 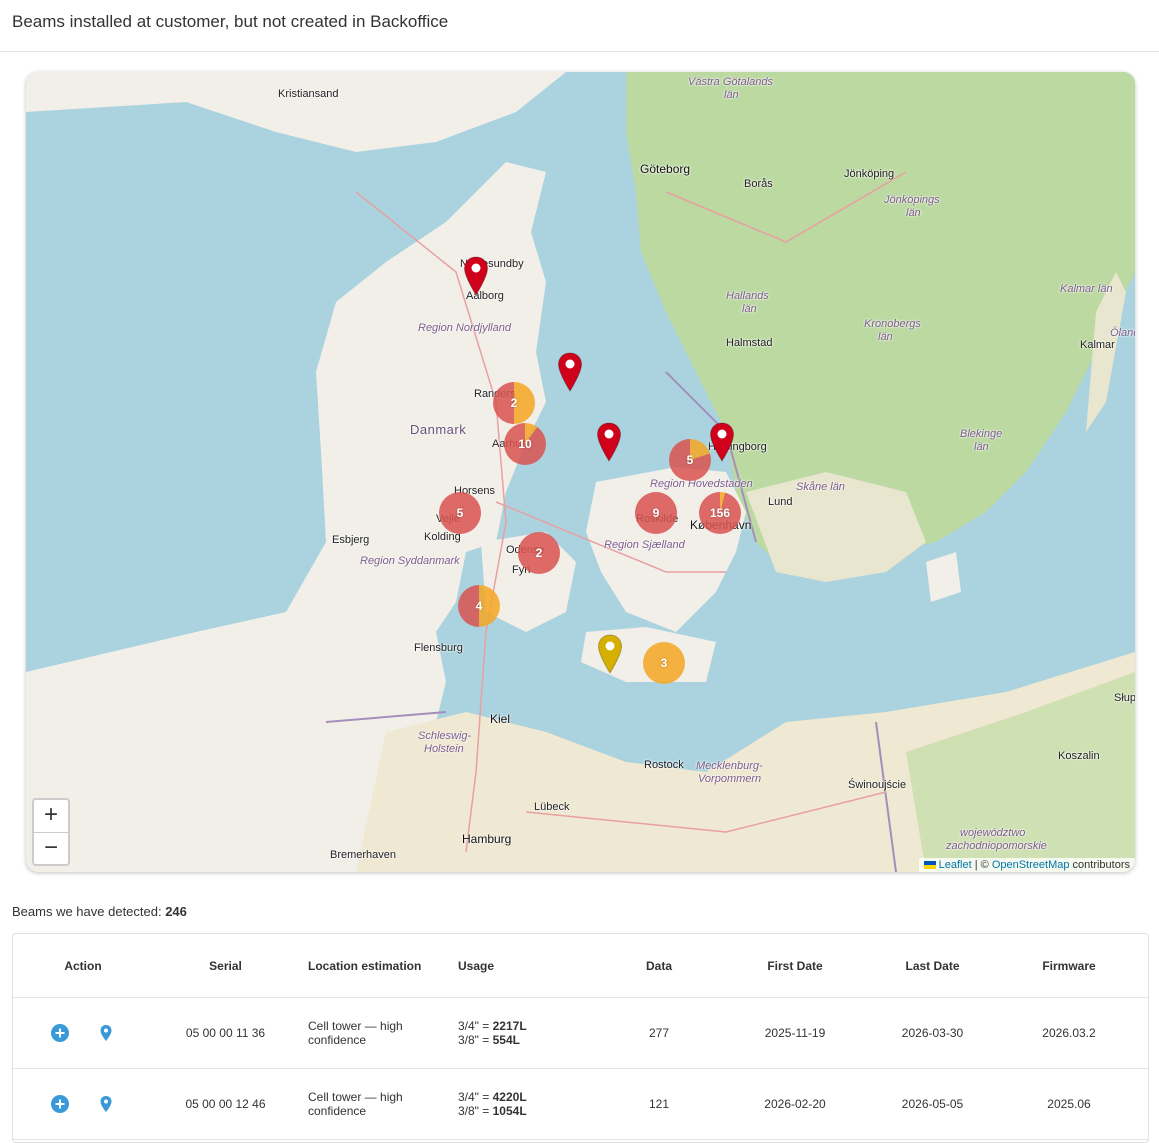 I want to click on header-data: Data, so click(x=659, y=966).